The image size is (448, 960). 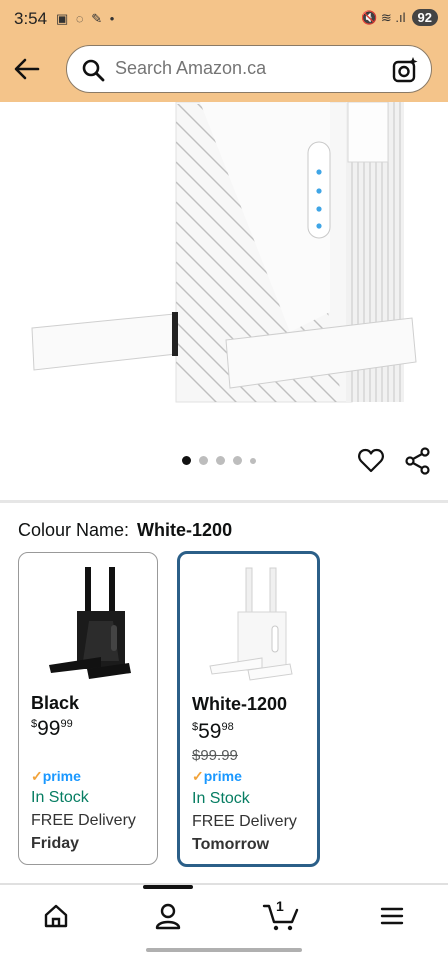 What do you see at coordinates (185, 530) in the screenshot?
I see `colour-selected-value: White-1200` at bounding box center [185, 530].